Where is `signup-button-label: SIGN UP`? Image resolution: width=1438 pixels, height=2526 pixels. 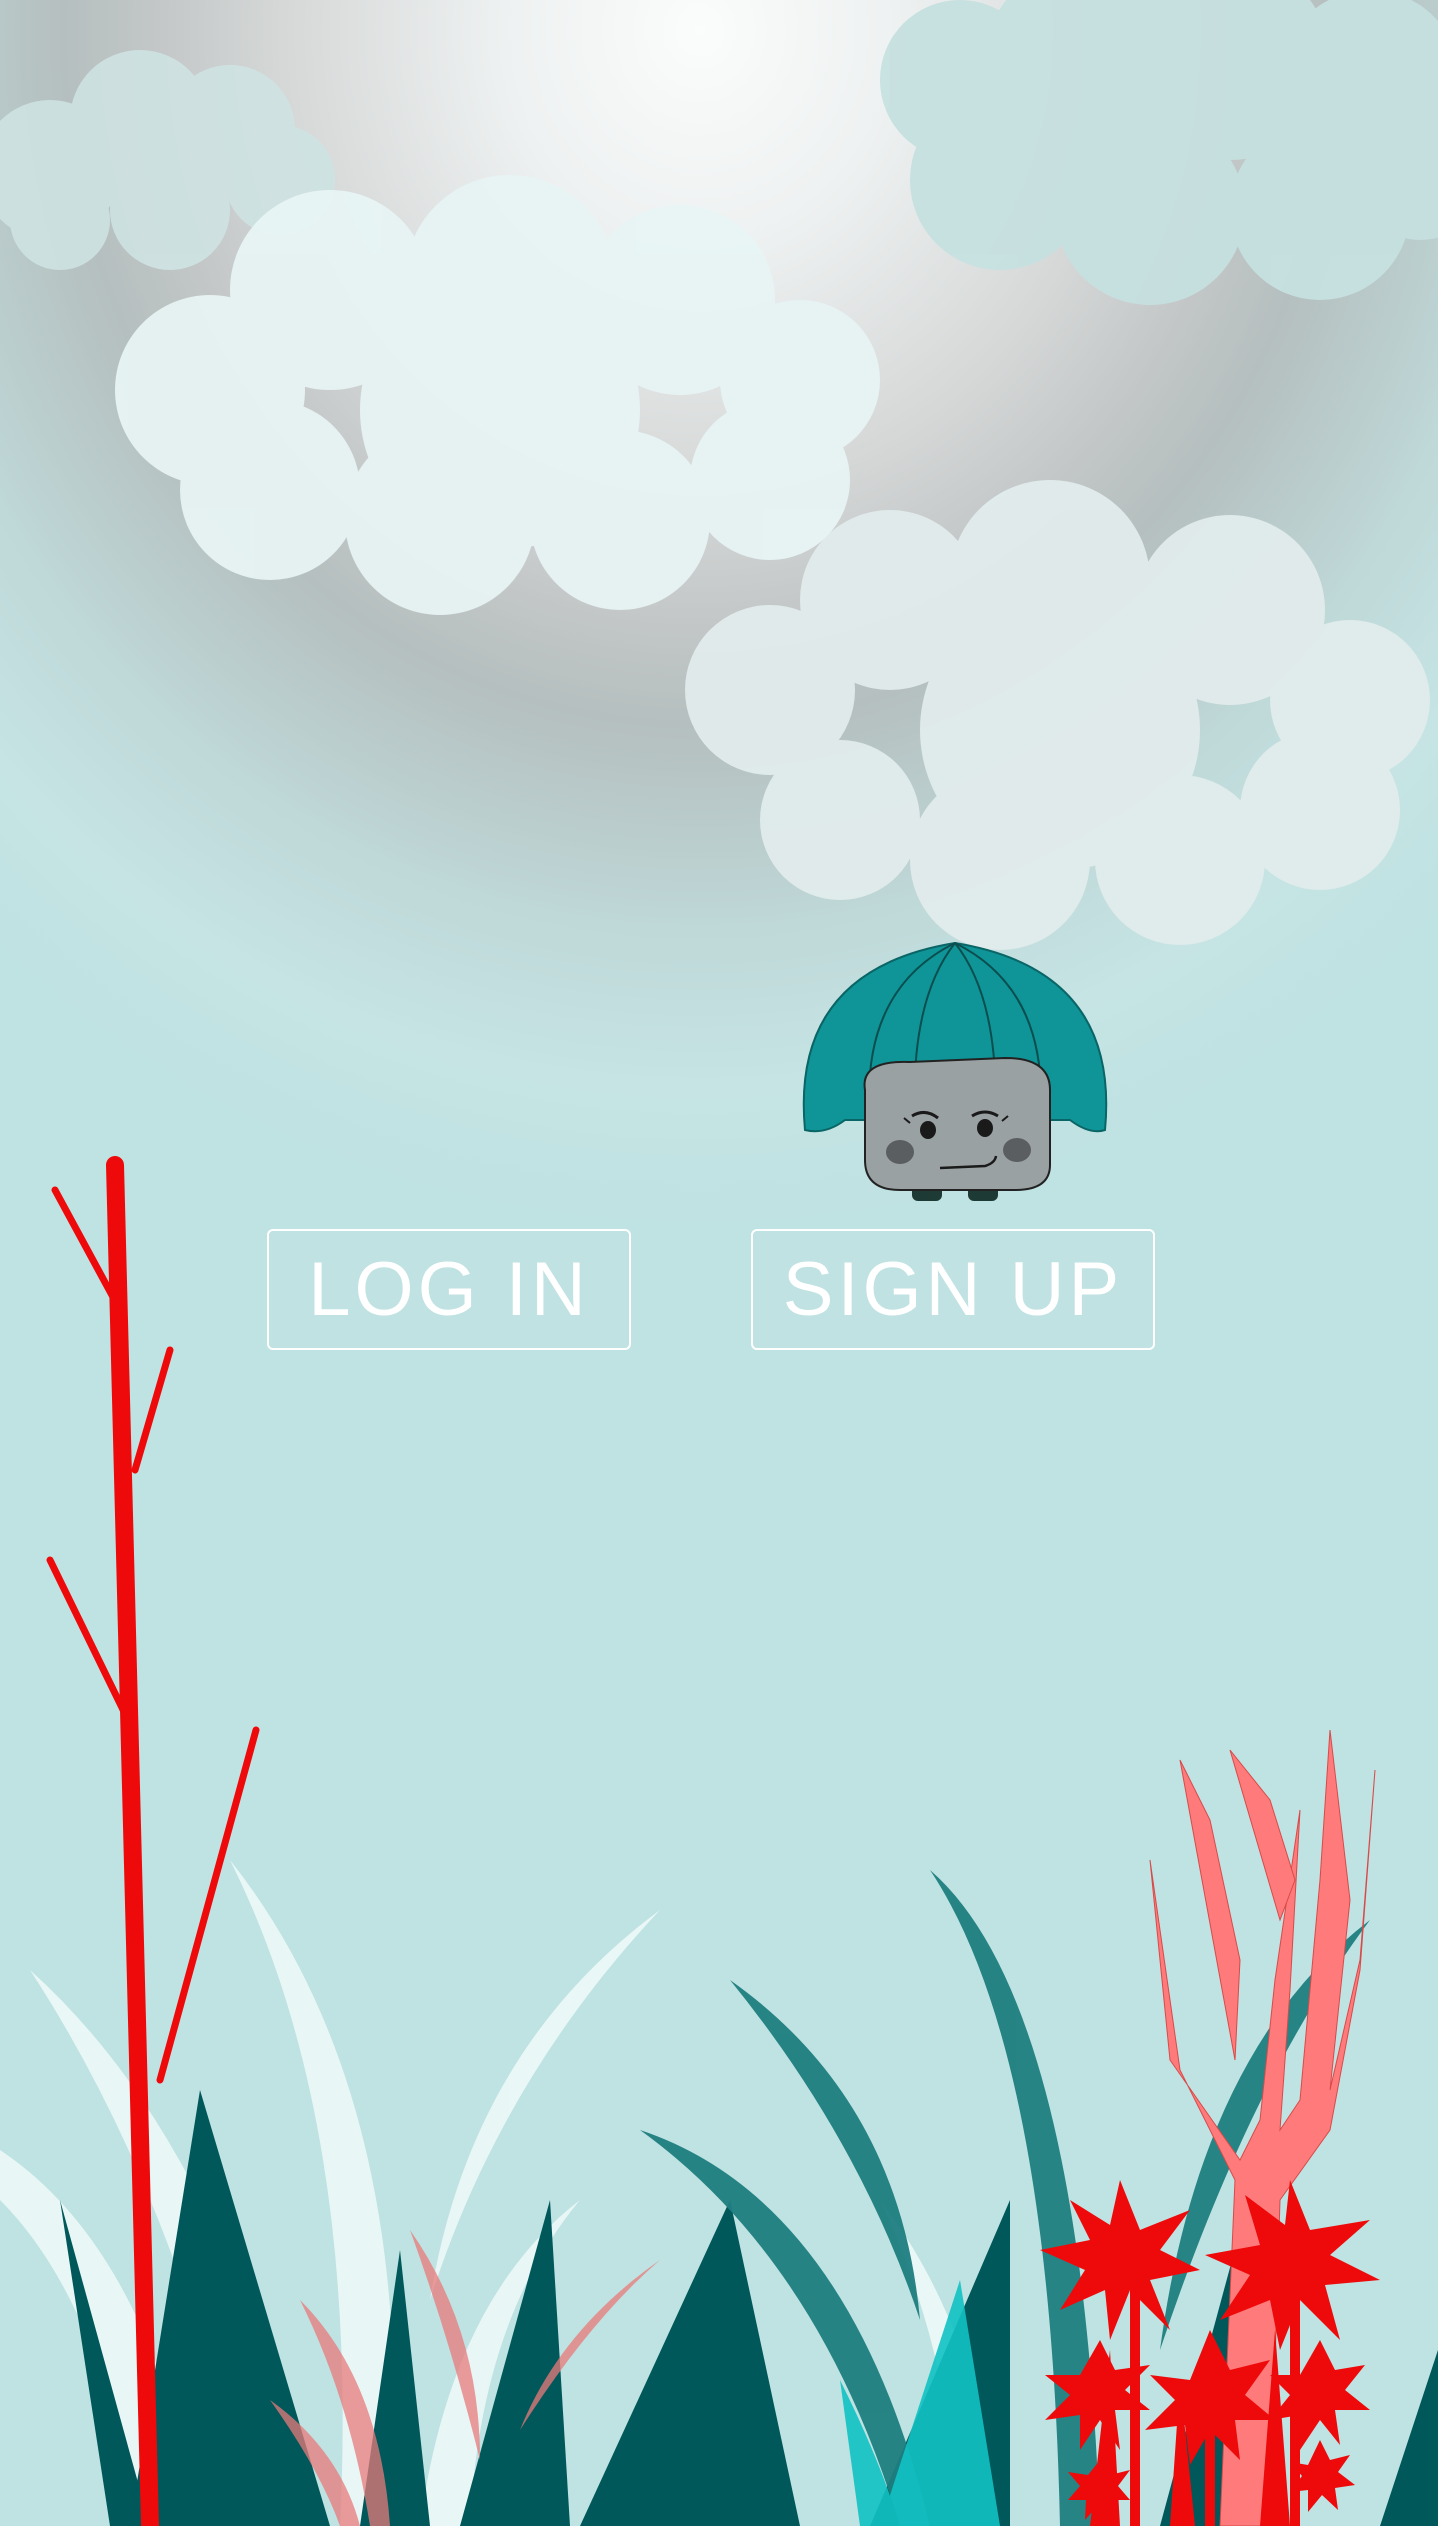
signup-button-label: SIGN UP is located at coordinates (953, 1289).